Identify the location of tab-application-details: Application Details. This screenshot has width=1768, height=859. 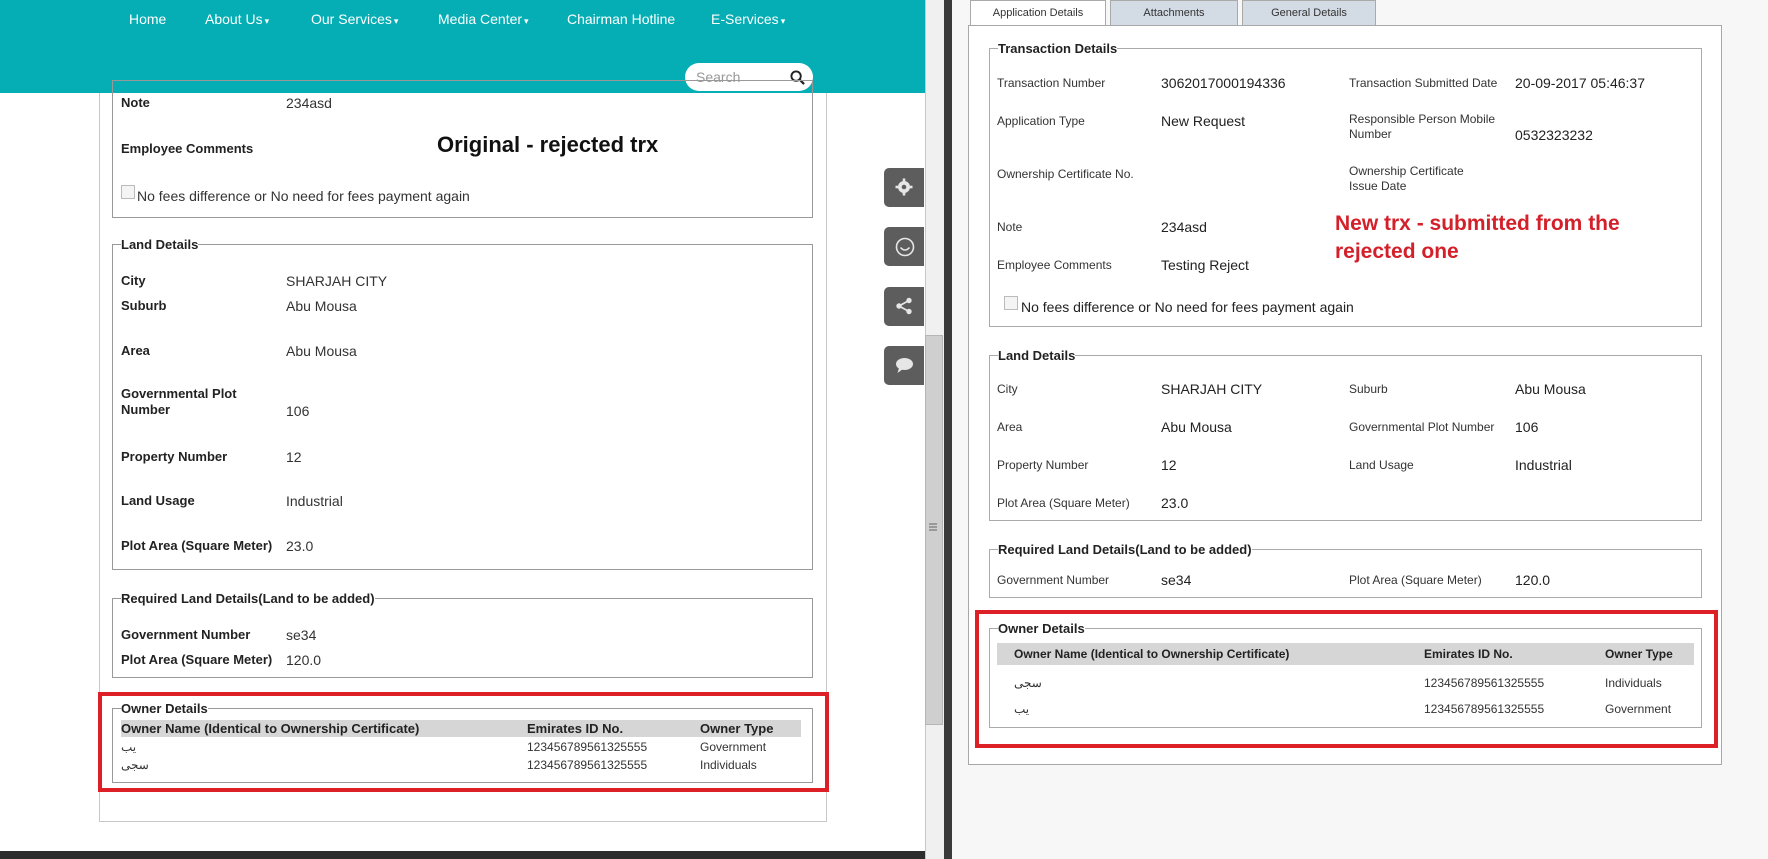
(1038, 13).